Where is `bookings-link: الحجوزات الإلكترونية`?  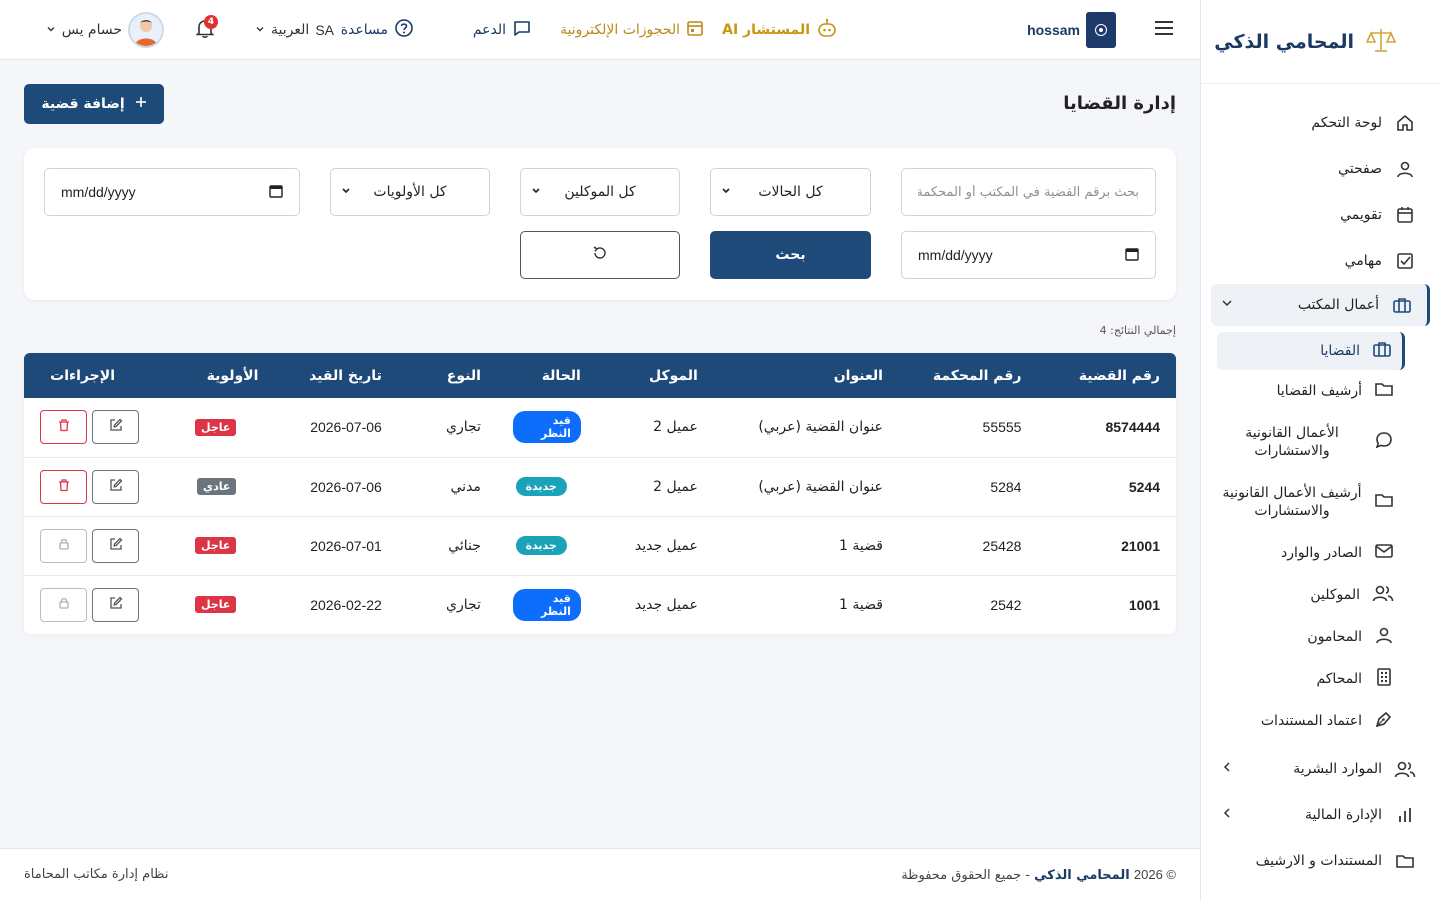 bookings-link: الحجوزات الإلكترونية is located at coordinates (632, 30).